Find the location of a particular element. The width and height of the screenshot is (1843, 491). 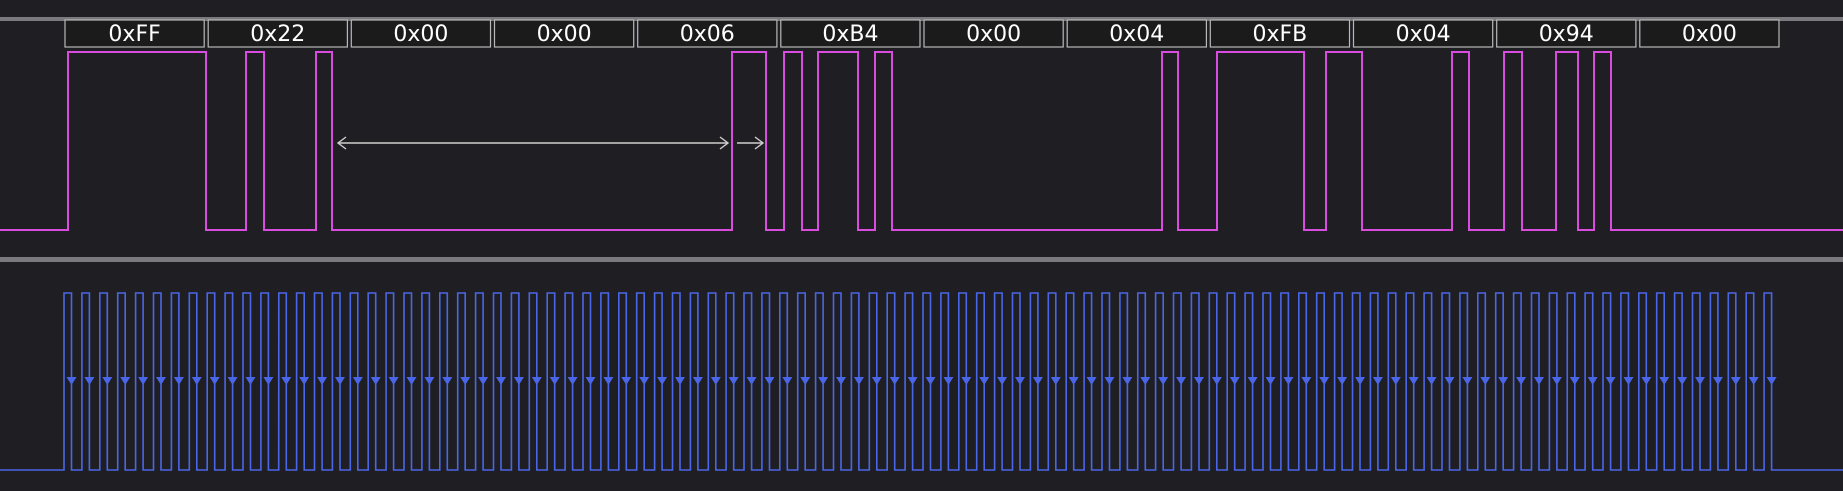

byte-value: 0xFB is located at coordinates (1280, 34).